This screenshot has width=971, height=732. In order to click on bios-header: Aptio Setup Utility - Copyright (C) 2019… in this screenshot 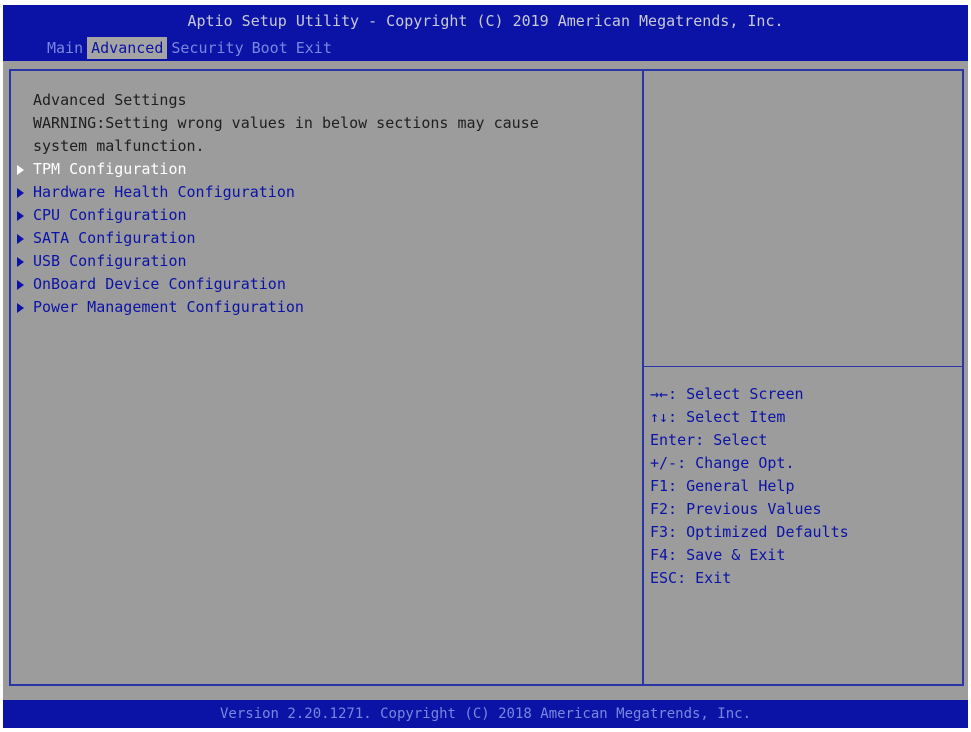, I will do `click(485, 33)`.